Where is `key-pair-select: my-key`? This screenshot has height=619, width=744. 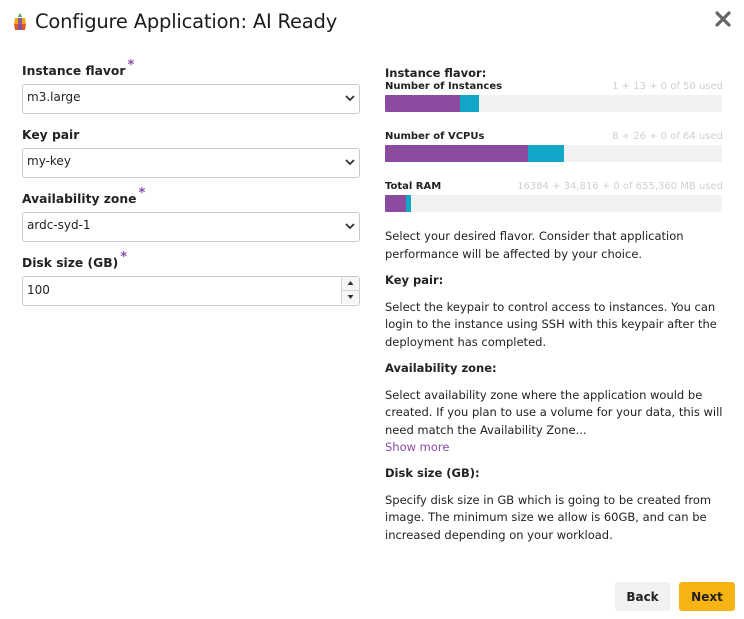 key-pair-select: my-key is located at coordinates (191, 163).